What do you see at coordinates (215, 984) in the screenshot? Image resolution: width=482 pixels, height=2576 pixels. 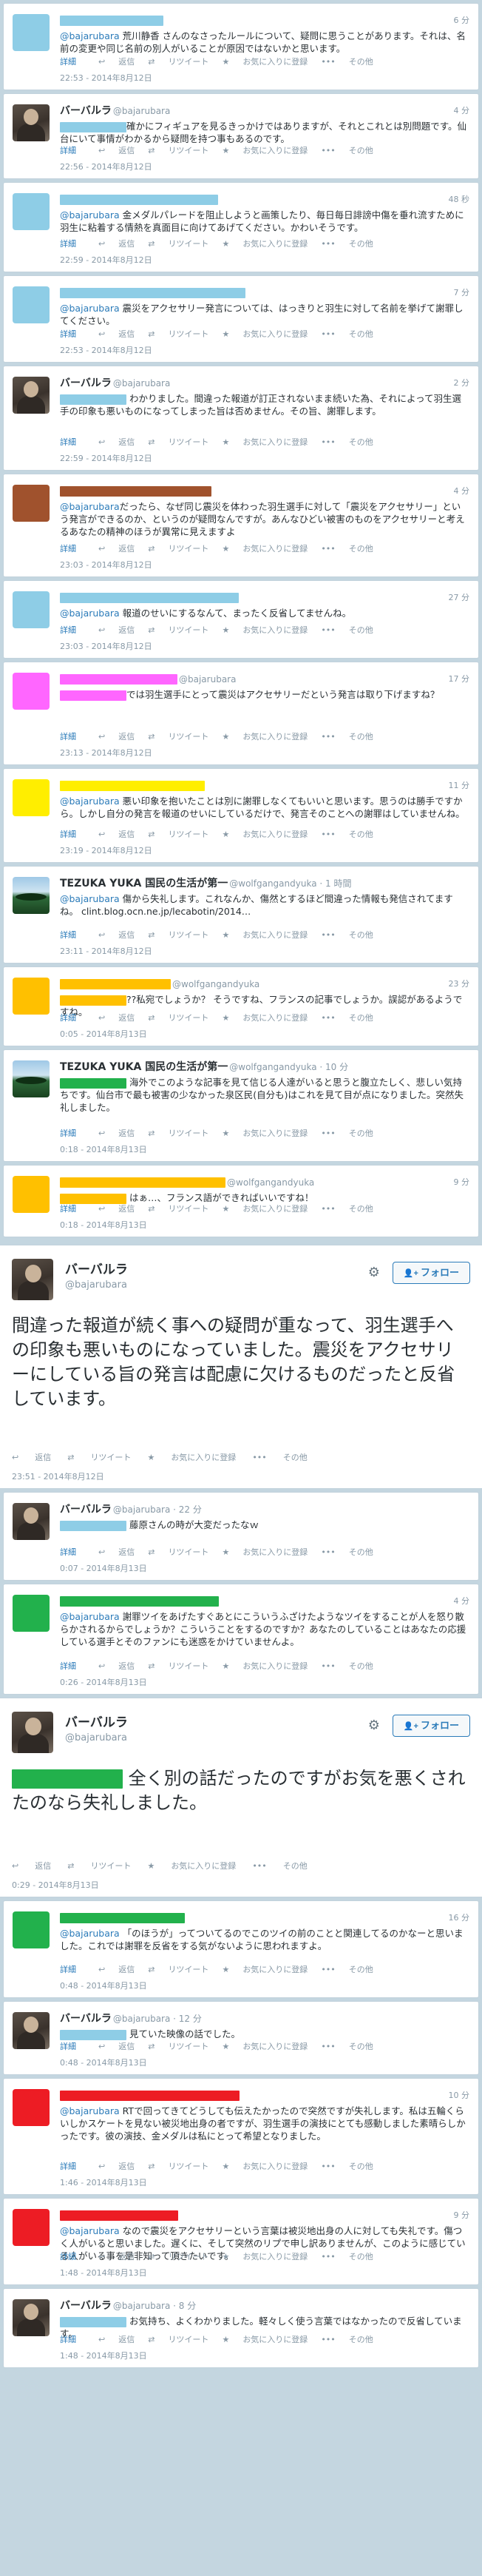 I see `screen-name: @wolfgangandyuka` at bounding box center [215, 984].